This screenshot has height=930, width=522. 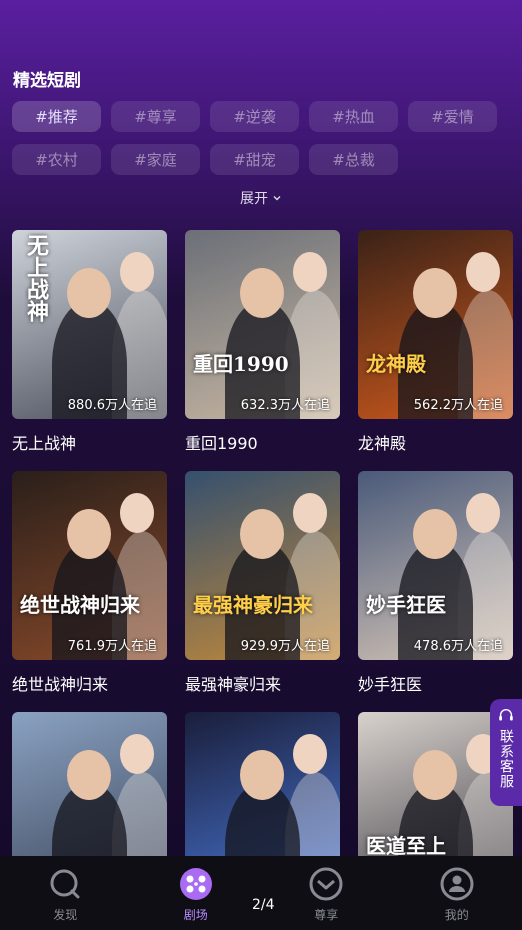 I want to click on poster-title-art: 重回1990, so click(x=241, y=364).